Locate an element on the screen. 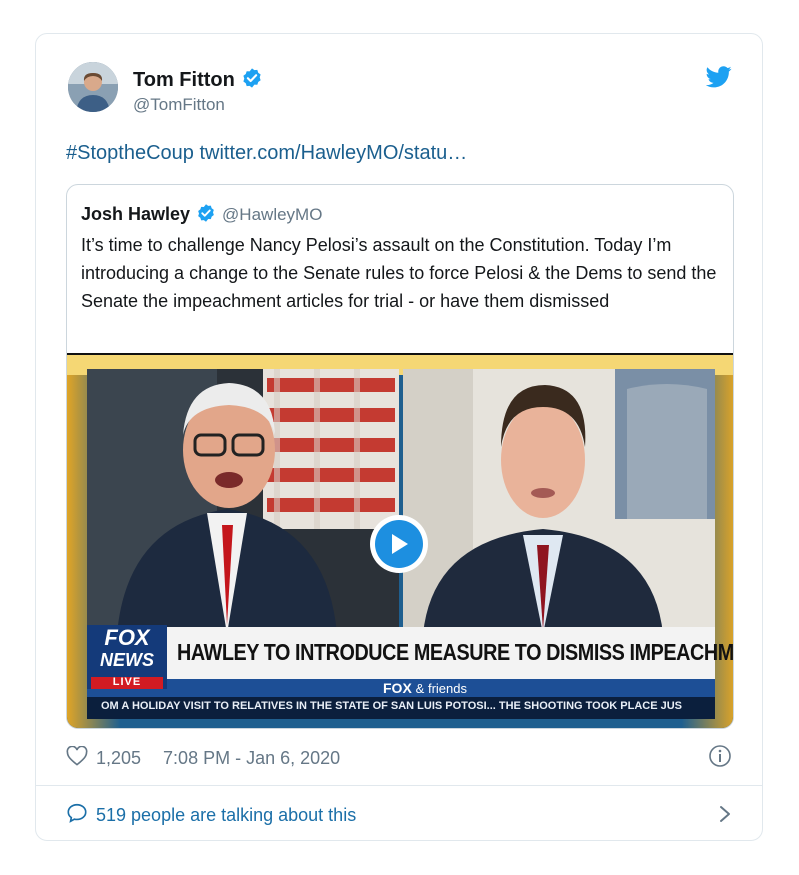 This screenshot has height=875, width=799. author-name: Tom Fitton is located at coordinates (184, 80).